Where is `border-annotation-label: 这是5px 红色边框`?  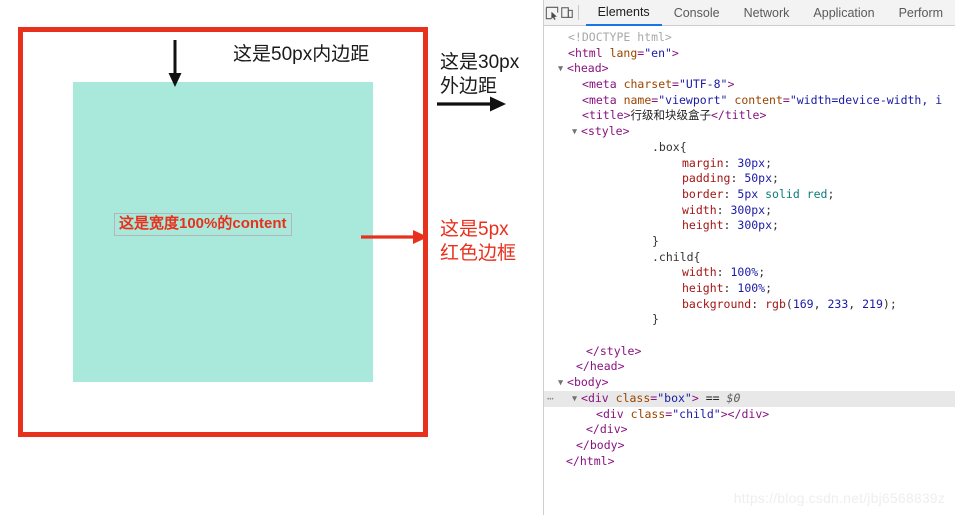 border-annotation-label: 这是5px 红色边框 is located at coordinates (478, 242).